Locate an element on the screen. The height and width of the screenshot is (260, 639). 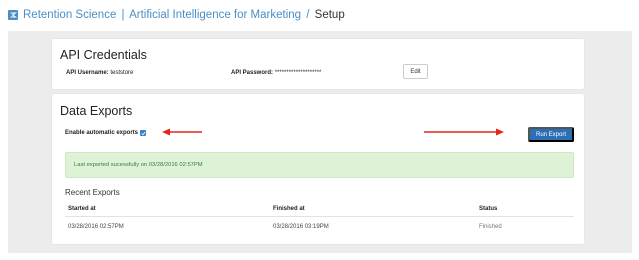
column-header-status: Status is located at coordinates (488, 209).